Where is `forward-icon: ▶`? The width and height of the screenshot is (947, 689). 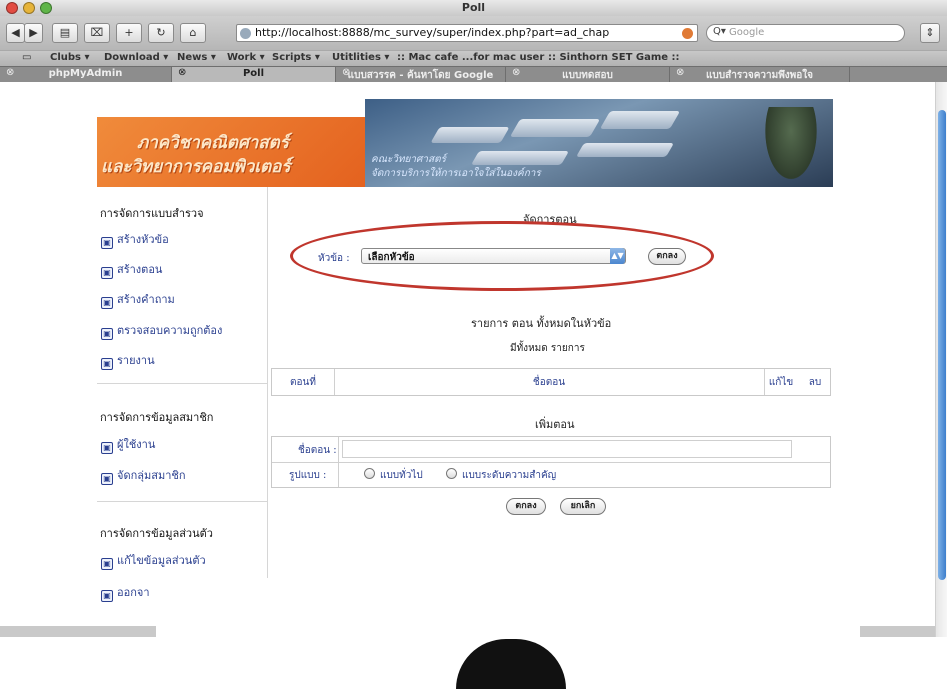
forward-icon: ▶ is located at coordinates (33, 32).